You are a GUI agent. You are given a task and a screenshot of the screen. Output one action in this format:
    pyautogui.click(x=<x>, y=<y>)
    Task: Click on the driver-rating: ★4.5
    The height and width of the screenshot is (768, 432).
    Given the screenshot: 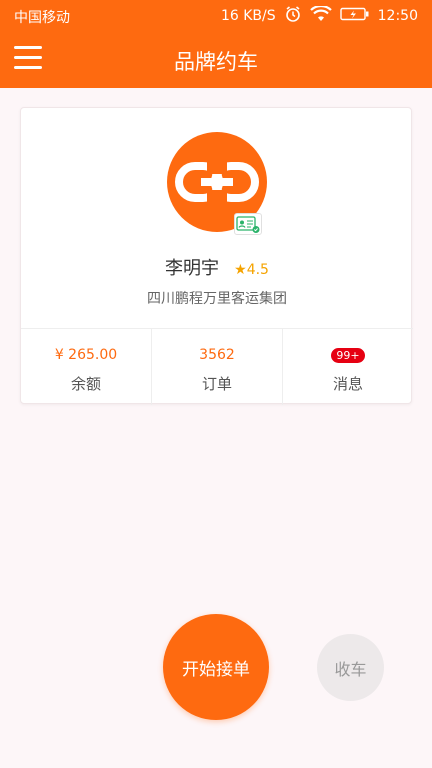 What is the action you would take?
    pyautogui.click(x=251, y=270)
    